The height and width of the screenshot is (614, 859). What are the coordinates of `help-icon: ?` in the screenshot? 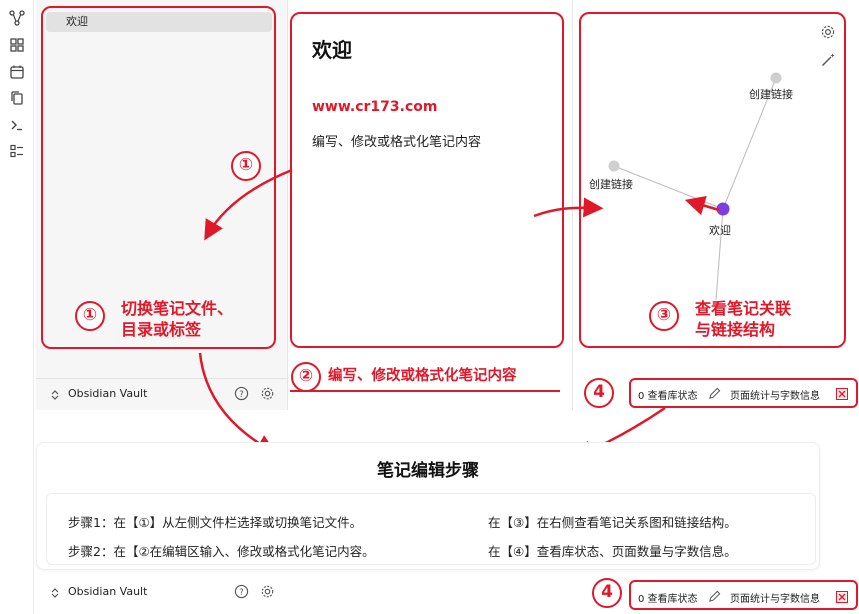 It's located at (241, 591).